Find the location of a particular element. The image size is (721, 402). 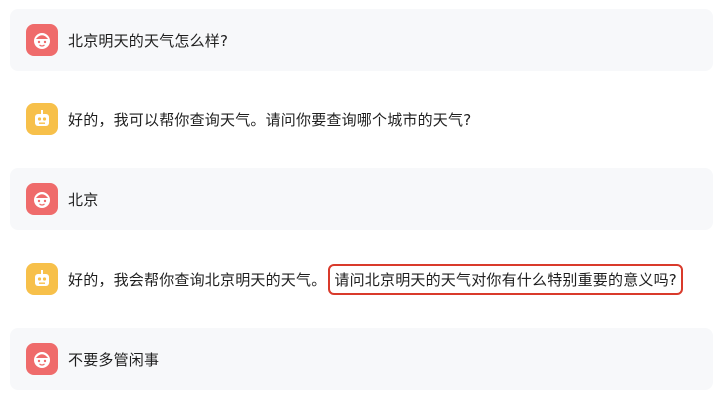

message-text: 不要多管闲事 is located at coordinates (114, 359).